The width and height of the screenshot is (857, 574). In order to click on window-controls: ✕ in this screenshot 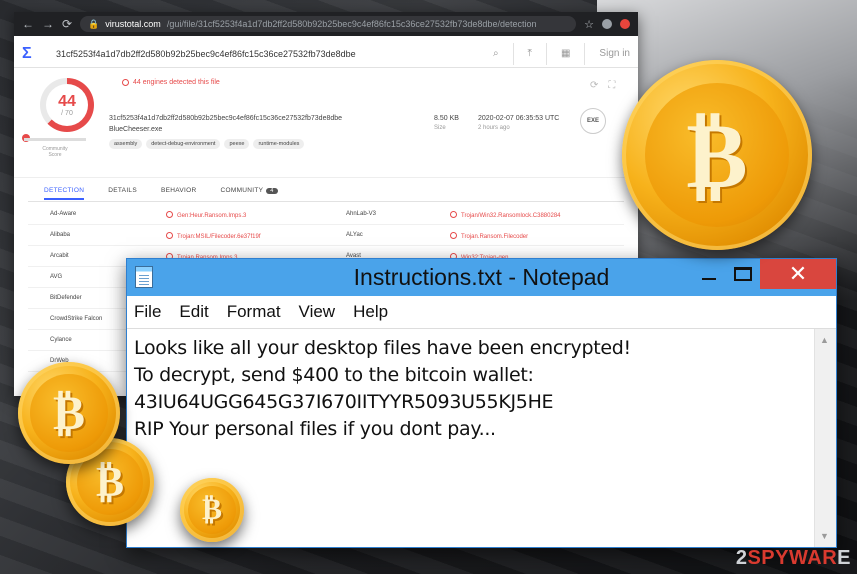, I will do `click(764, 274)`.